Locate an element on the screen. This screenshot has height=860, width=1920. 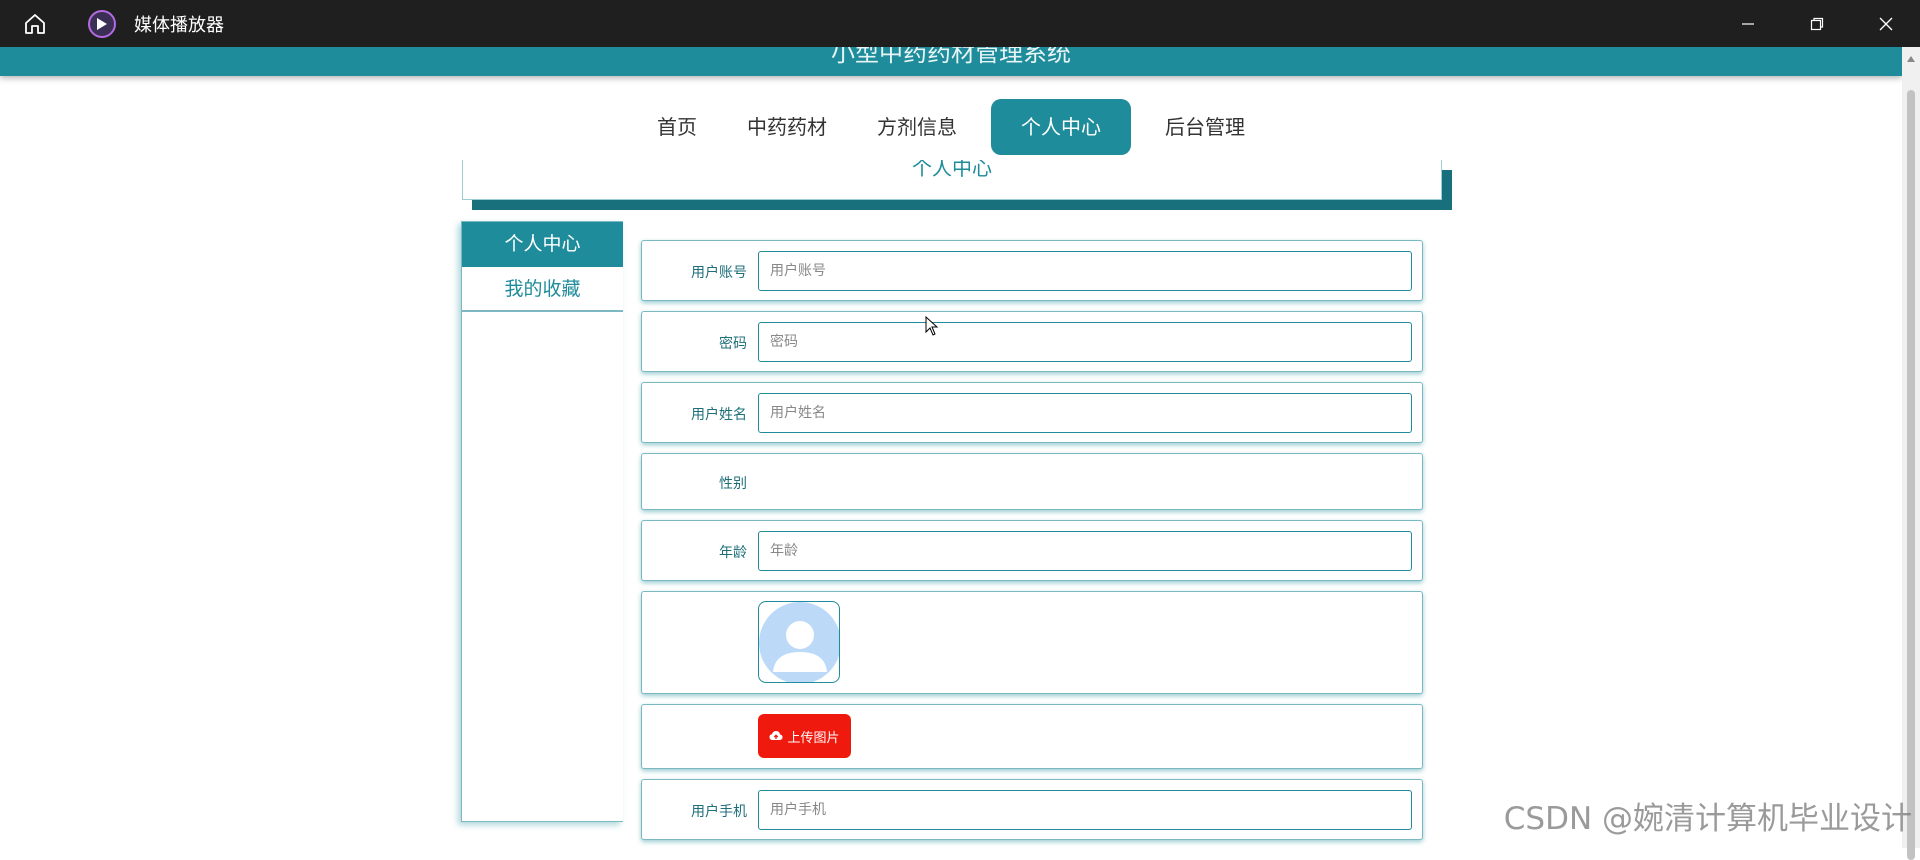
side-menu: 个人中心 我的收藏 is located at coordinates (542, 521).